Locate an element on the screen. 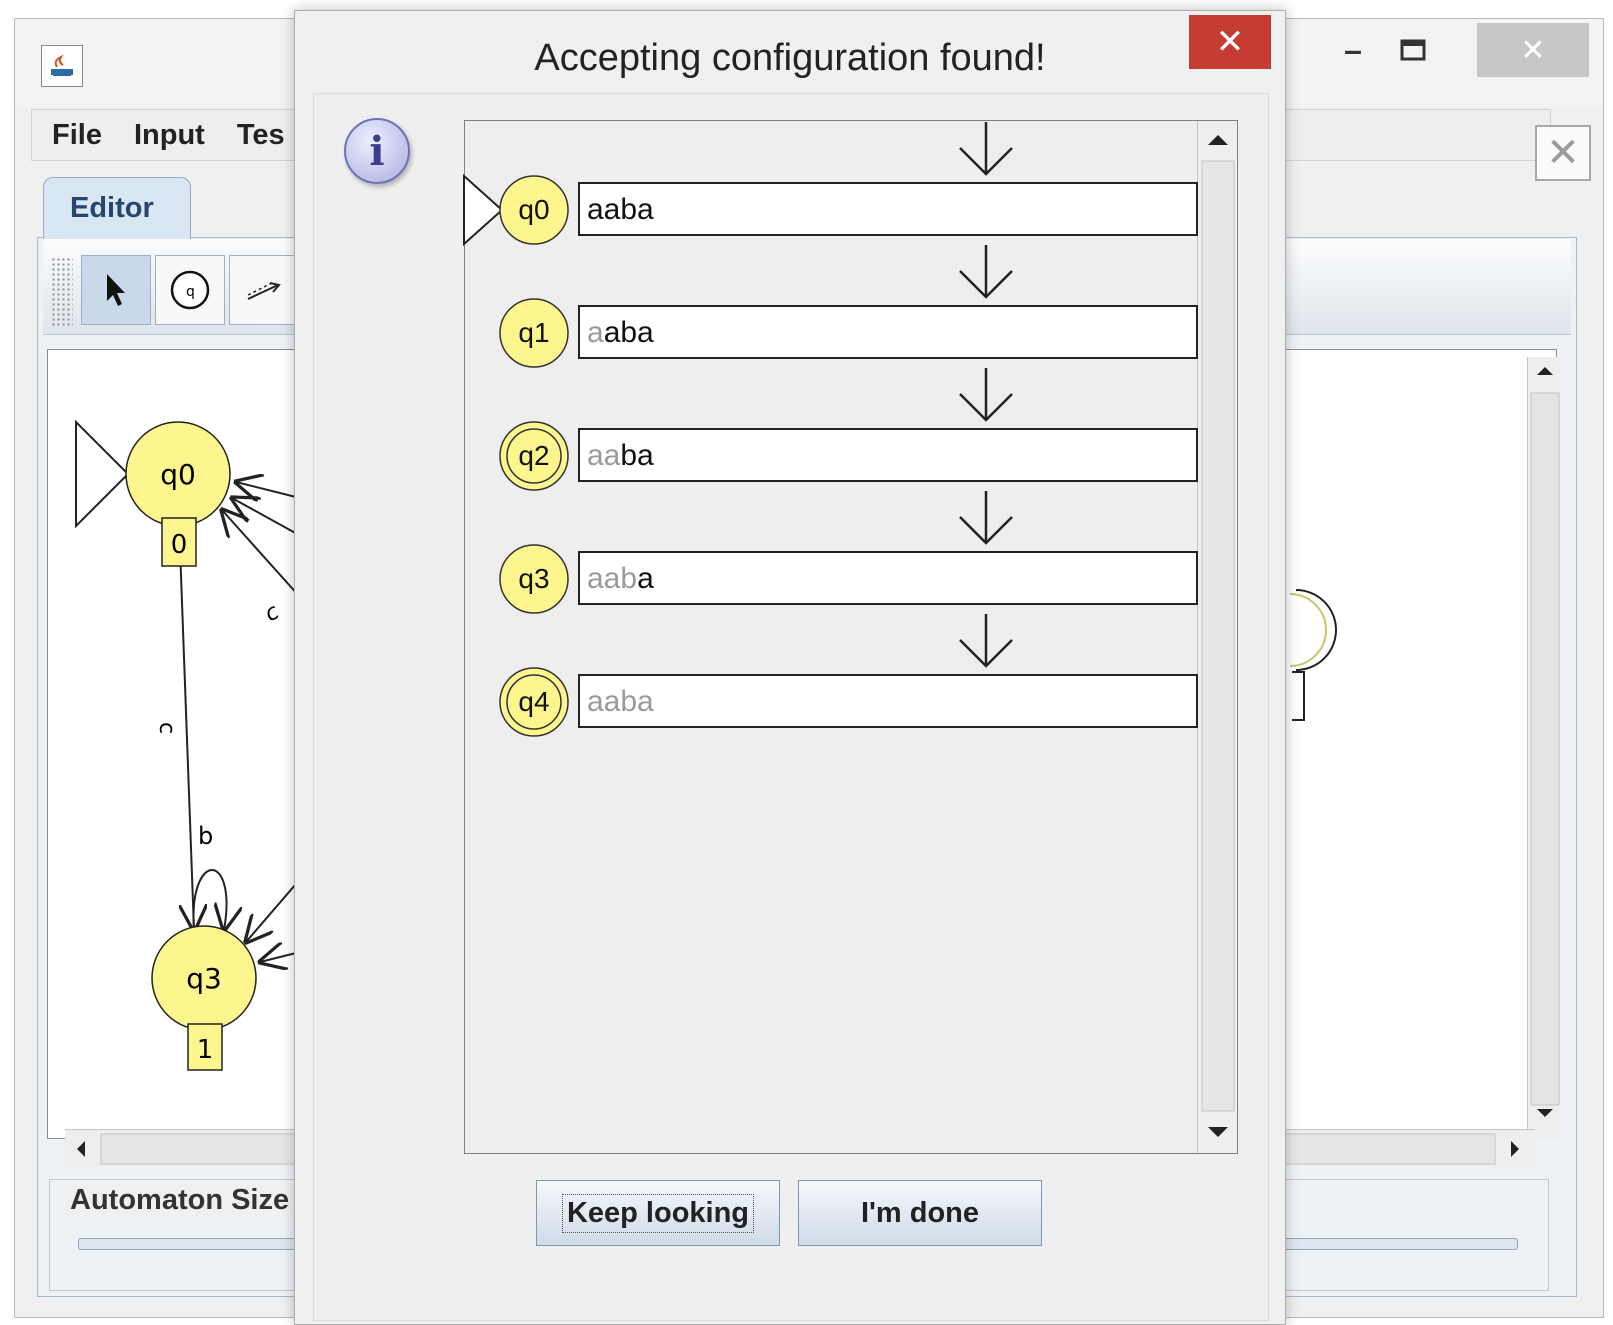 The height and width of the screenshot is (1325, 1613). close-window-button: ✕ is located at coordinates (1533, 50).